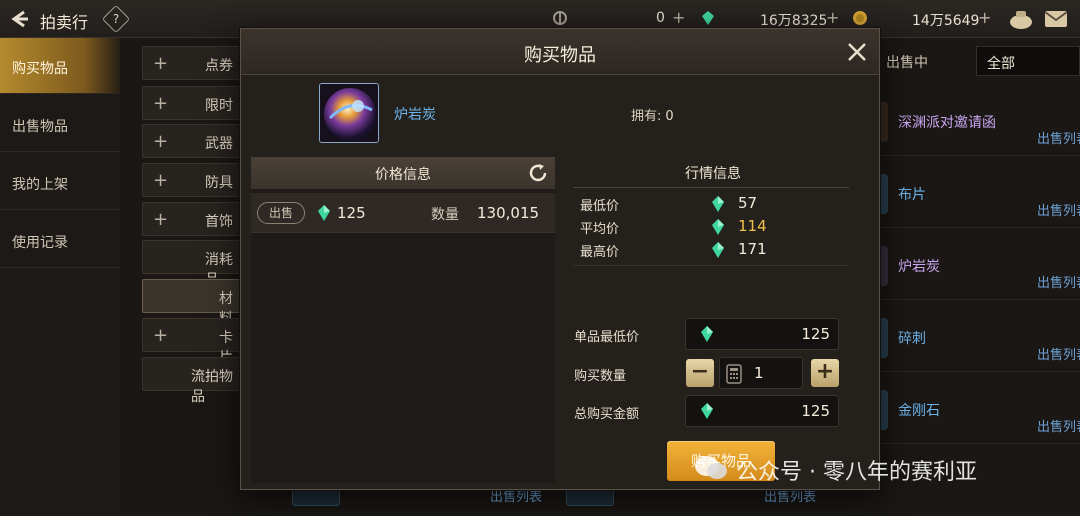 The image size is (1080, 516). Describe the element at coordinates (832, 17) in the screenshot. I see `add-gem-button: +` at that location.